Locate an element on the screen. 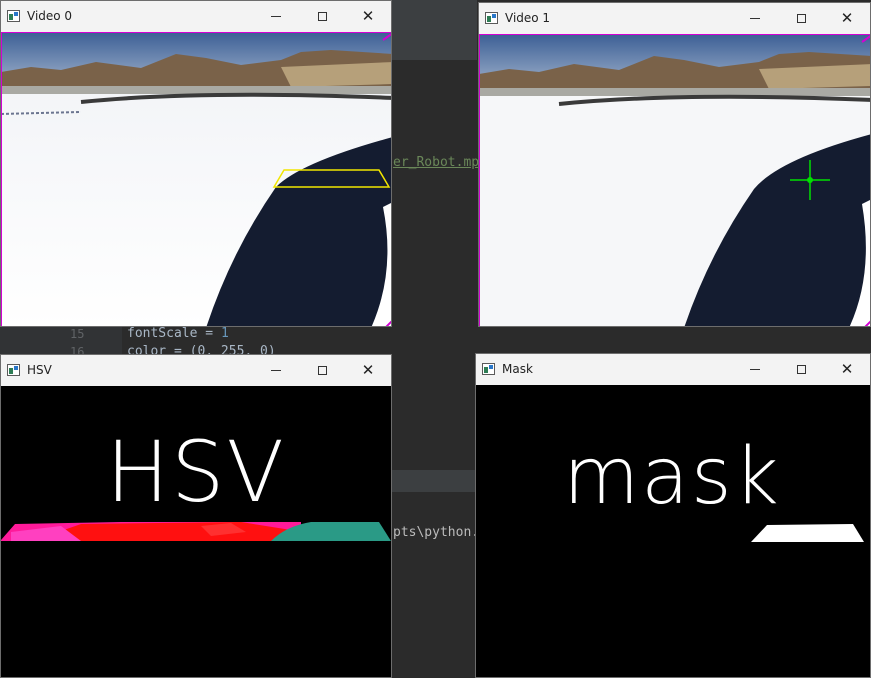  code-line: color = (0, 255, 0) is located at coordinates (201, 349).